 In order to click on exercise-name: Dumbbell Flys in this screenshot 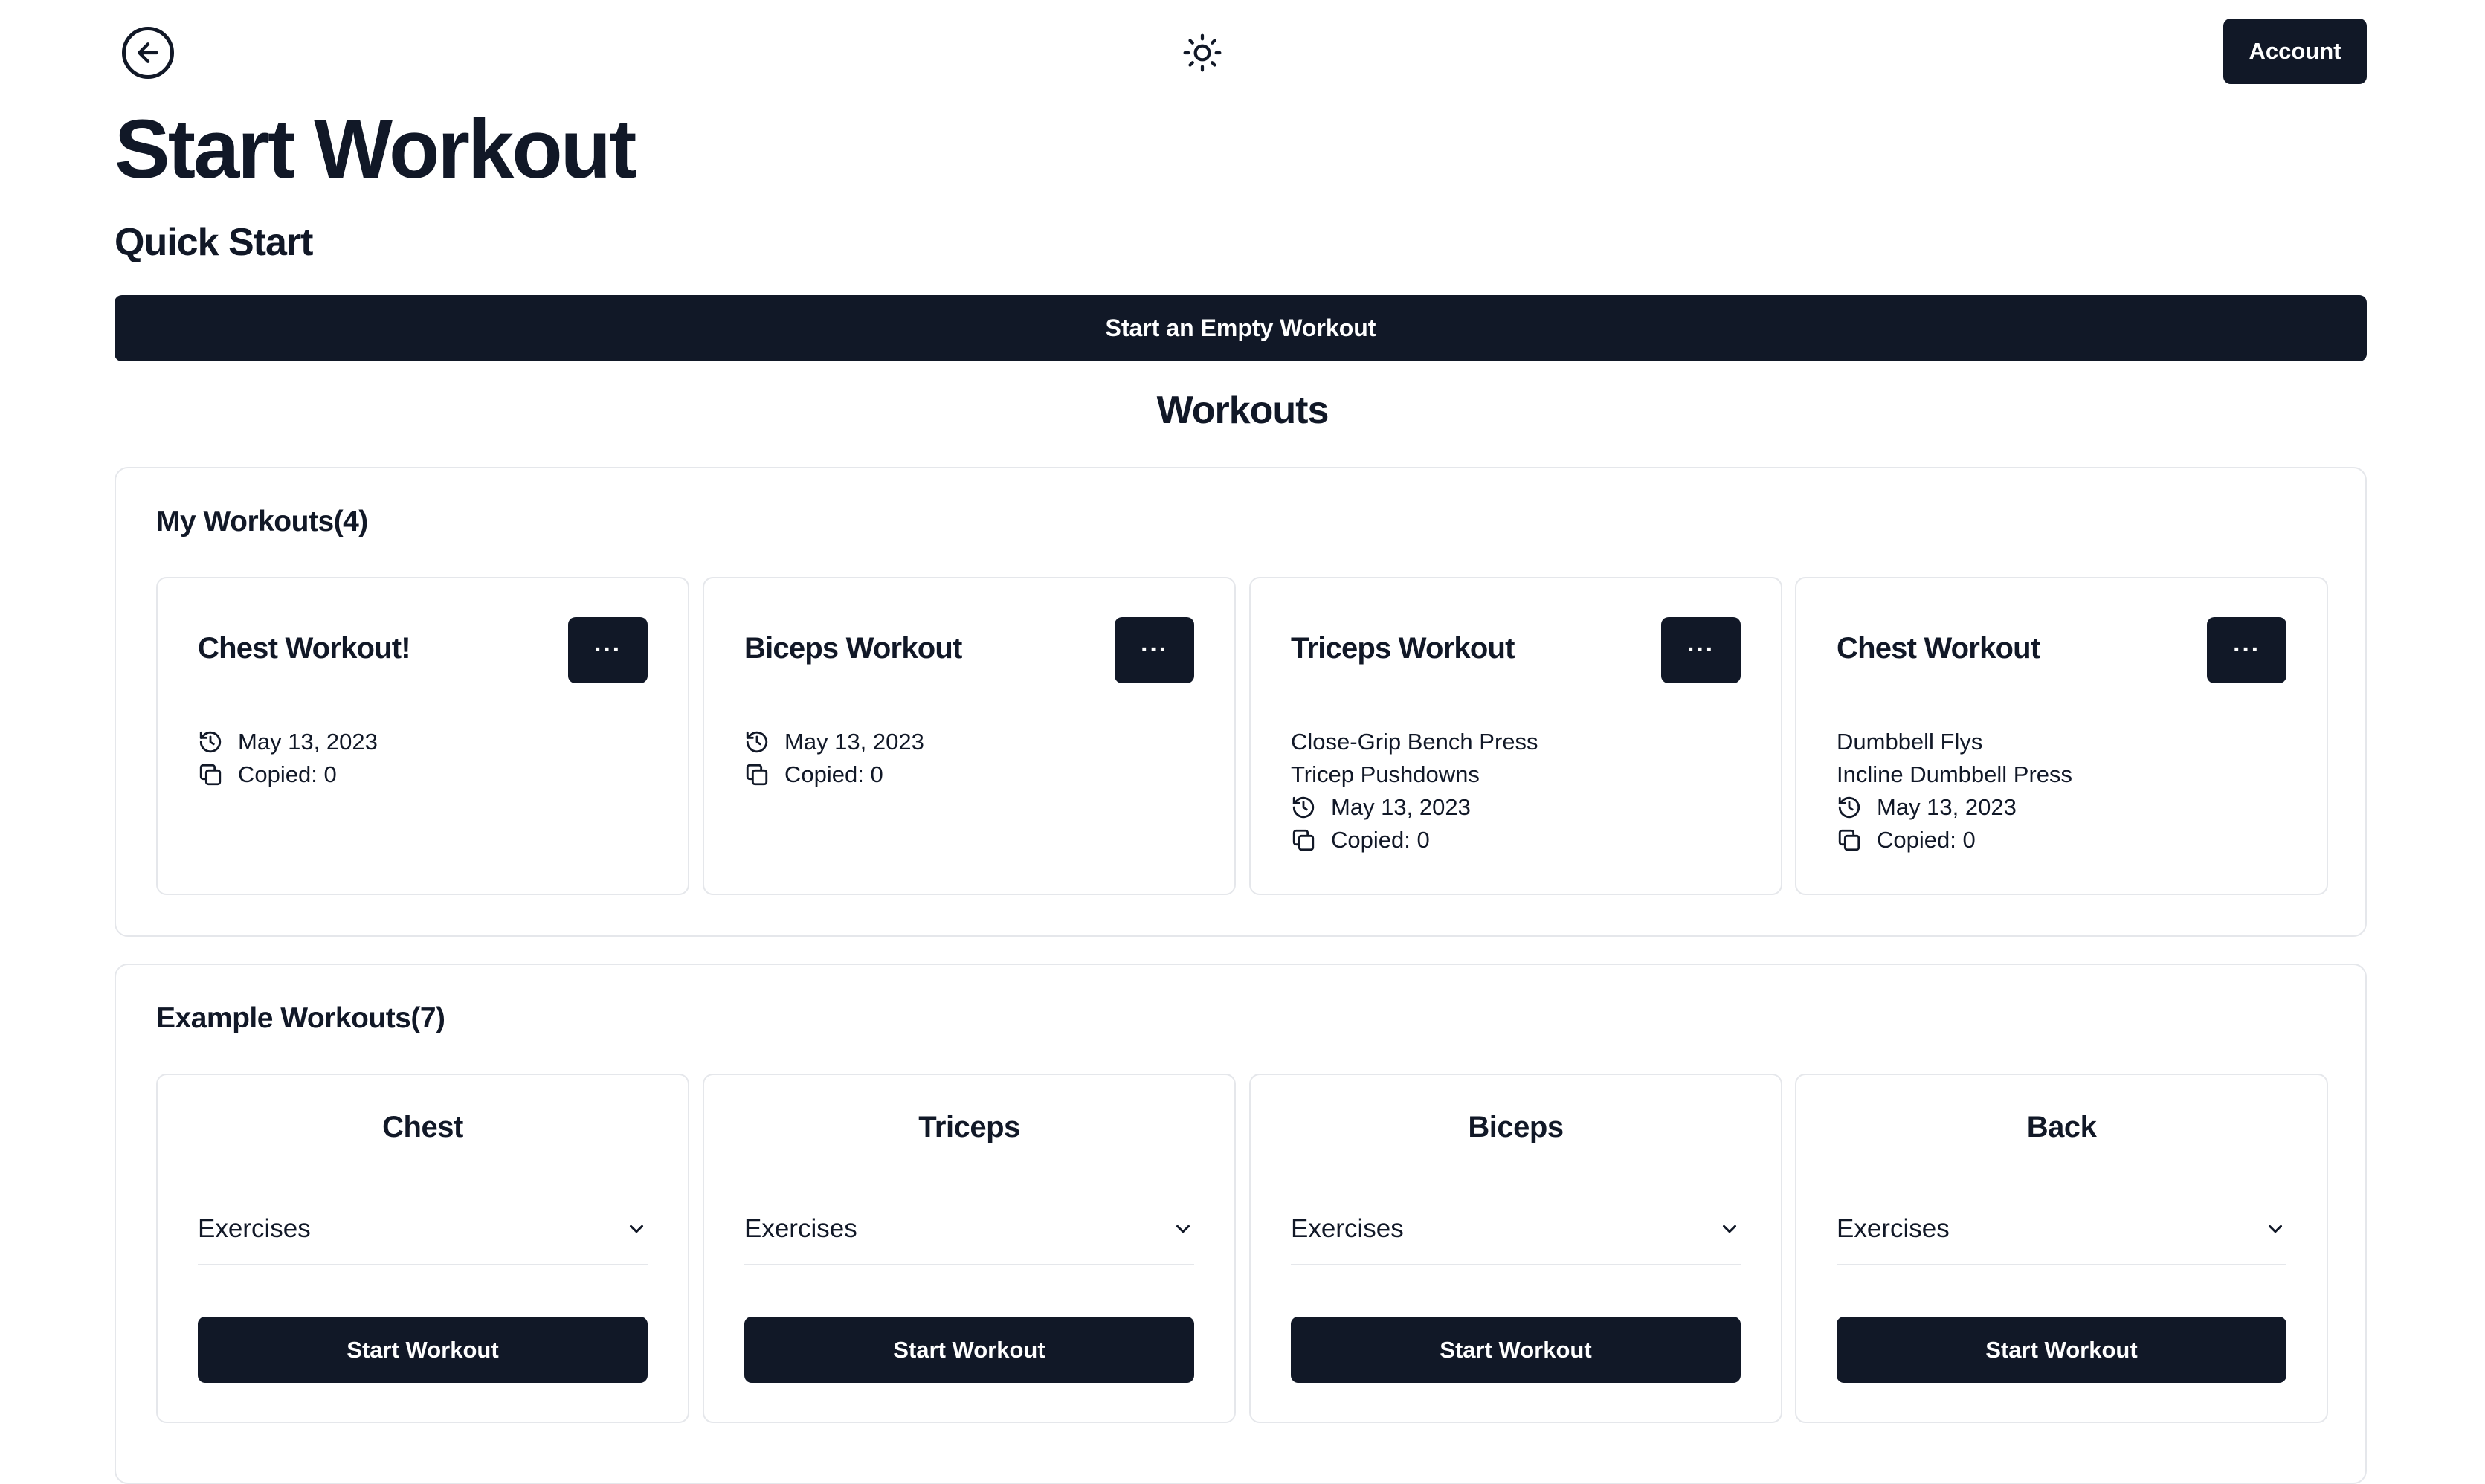, I will do `click(1910, 742)`.